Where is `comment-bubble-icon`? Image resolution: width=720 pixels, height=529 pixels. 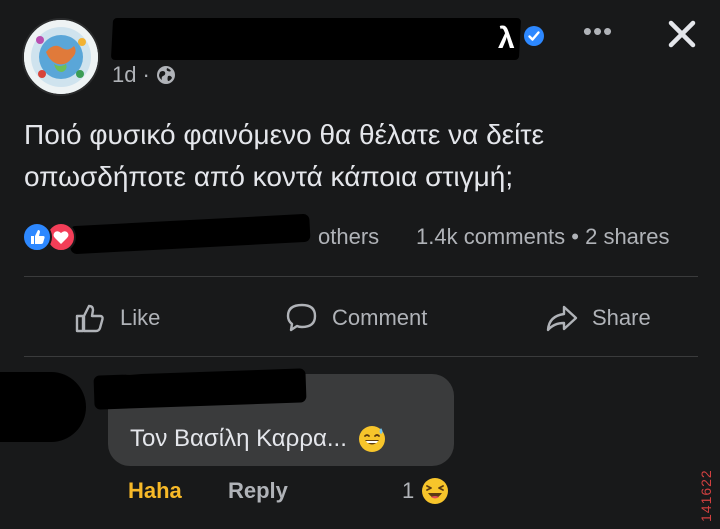 comment-bubble-icon is located at coordinates (301, 317).